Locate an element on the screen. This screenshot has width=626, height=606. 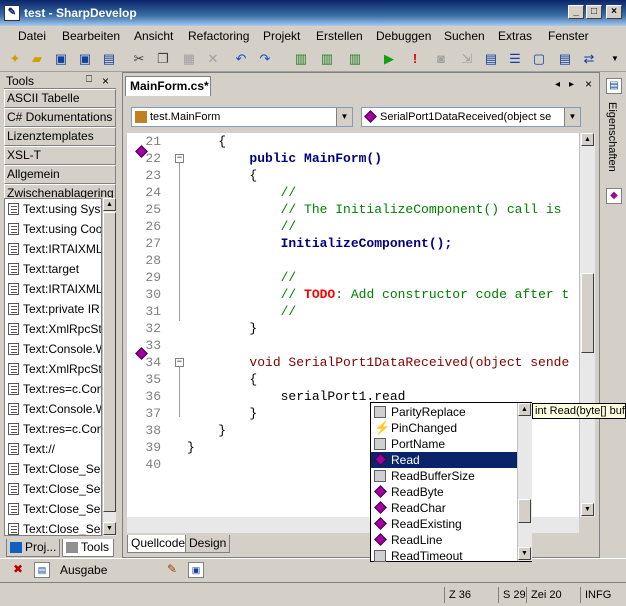
copy-icon: ❐ is located at coordinates (163, 59).